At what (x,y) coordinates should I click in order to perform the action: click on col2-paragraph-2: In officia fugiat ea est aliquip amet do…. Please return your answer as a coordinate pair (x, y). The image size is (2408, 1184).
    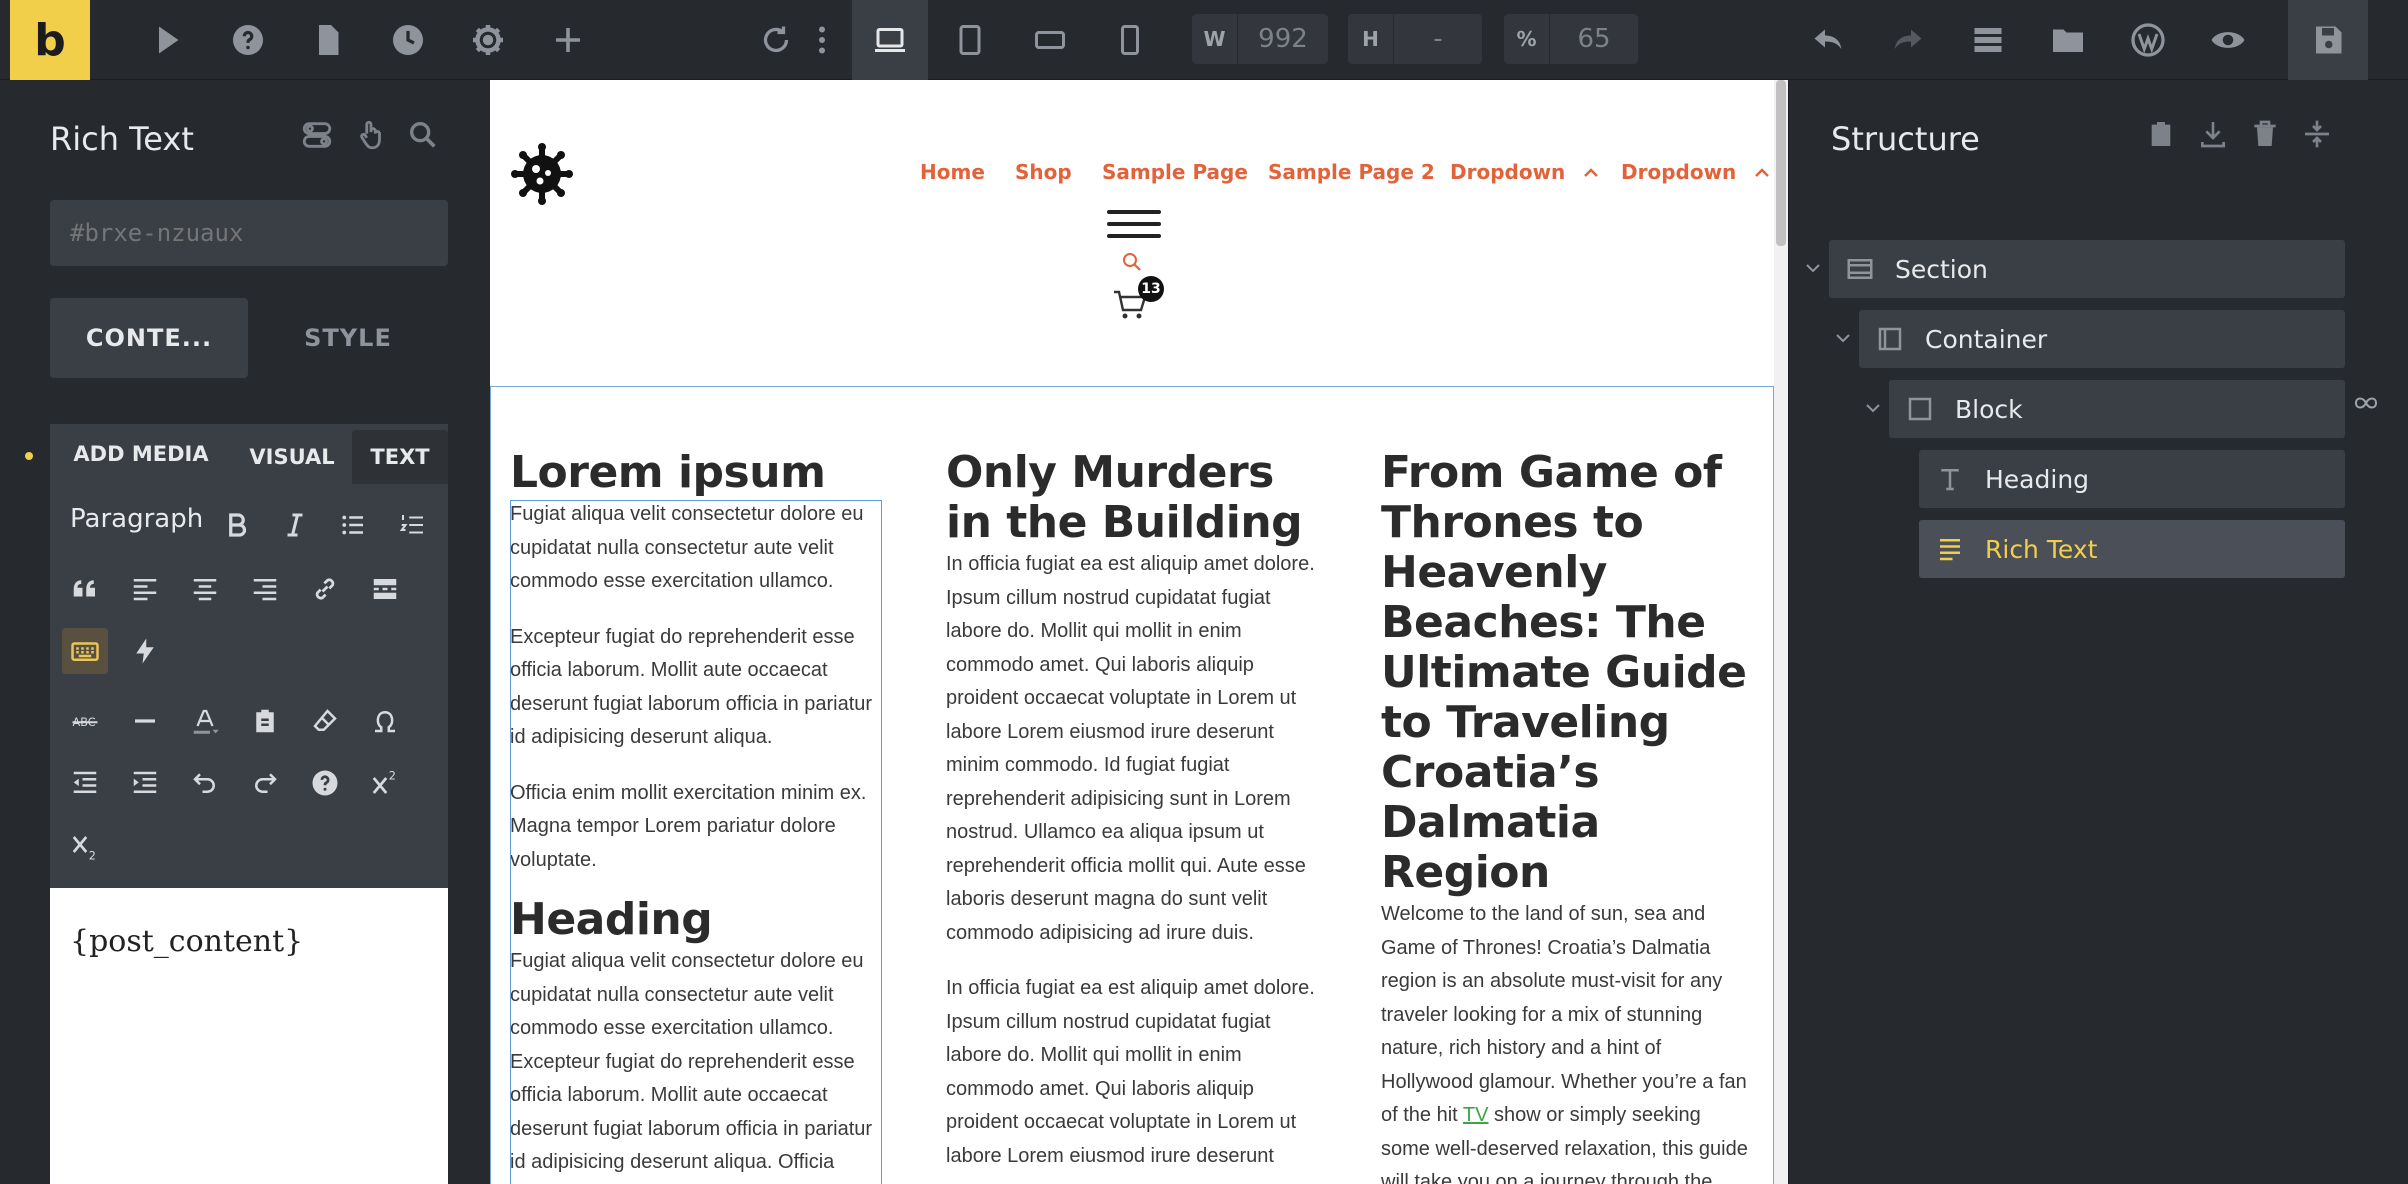
    Looking at the image, I should click on (1132, 1072).